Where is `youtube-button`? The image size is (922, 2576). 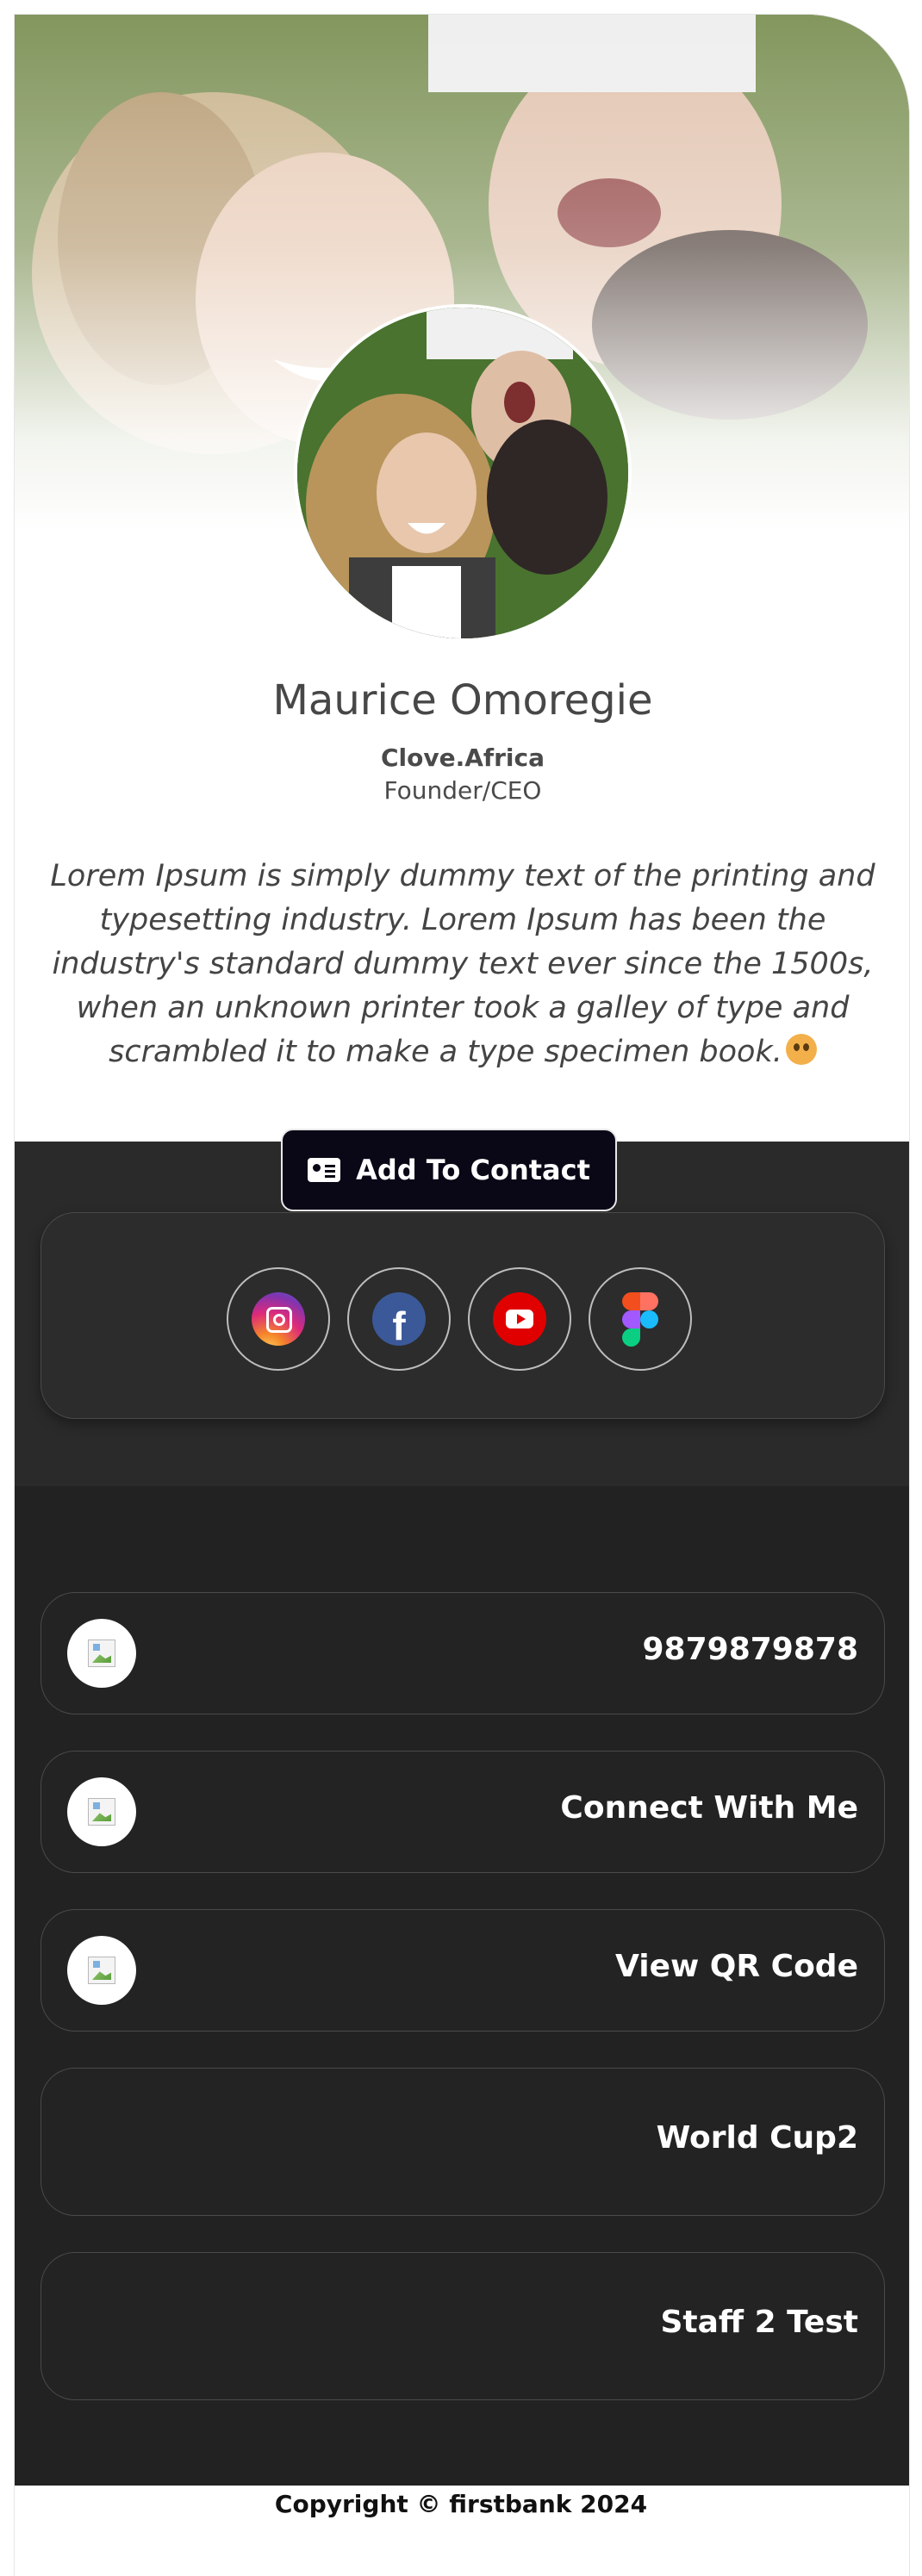
youtube-button is located at coordinates (520, 1319).